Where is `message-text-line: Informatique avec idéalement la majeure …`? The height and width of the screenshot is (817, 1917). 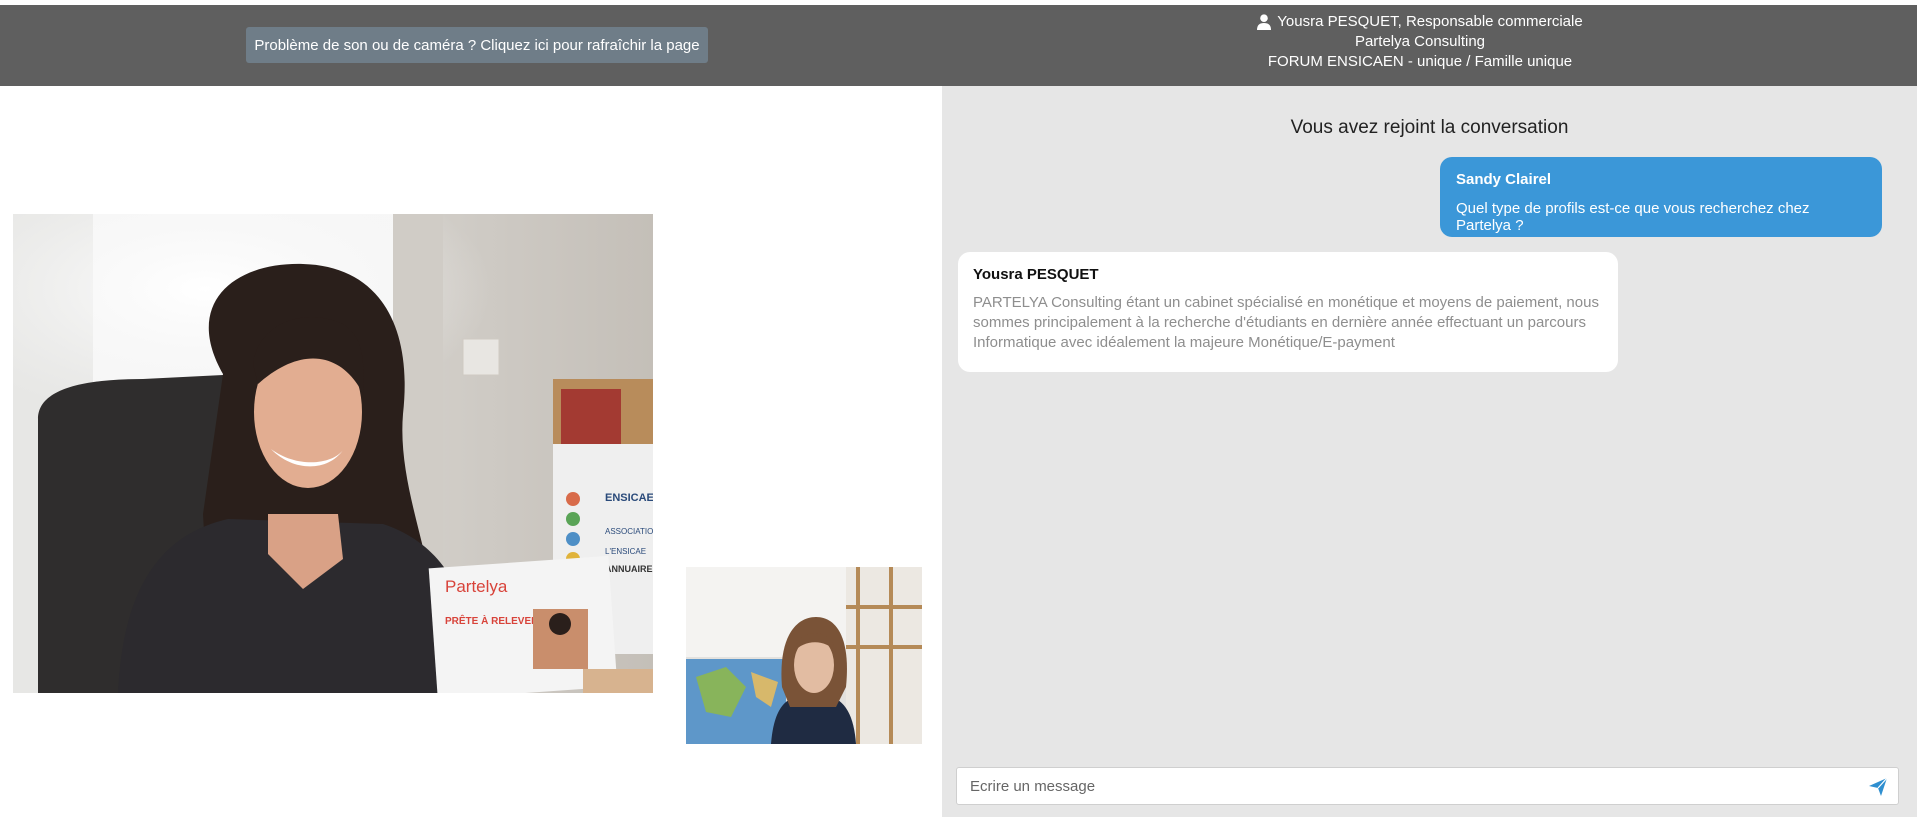 message-text-line: Informatique avec idéalement la majeure … is located at coordinates (1184, 342).